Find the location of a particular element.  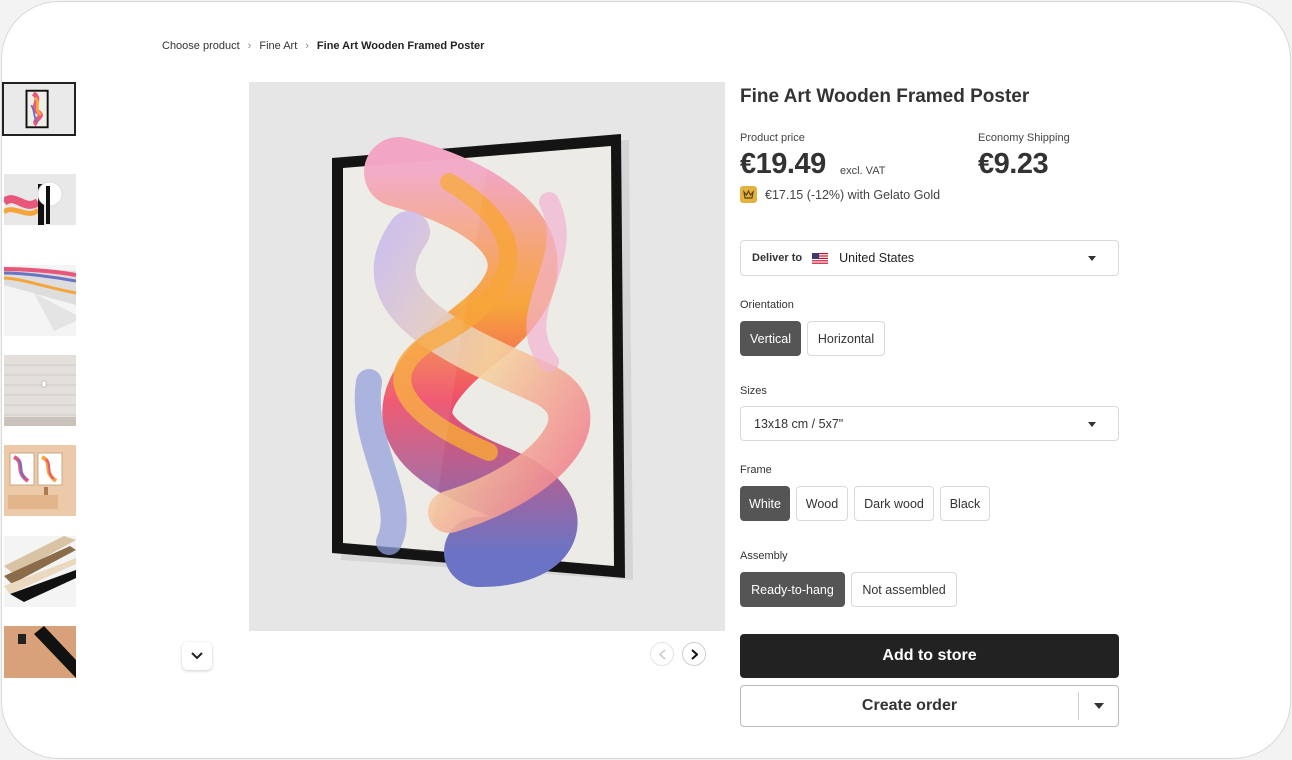

deliver-to-country: United States is located at coordinates (877, 258).